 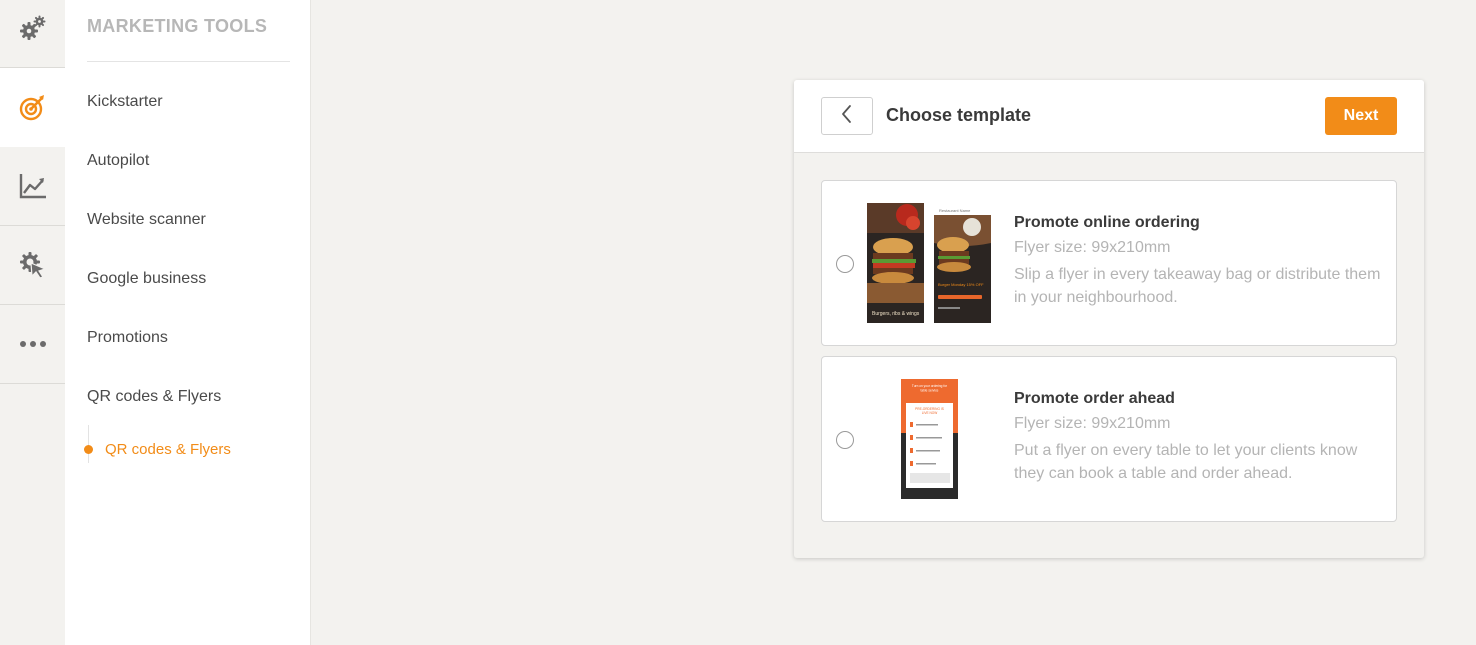 What do you see at coordinates (955, 210) in the screenshot?
I see `svg-text: Restaurant Name` at bounding box center [955, 210].